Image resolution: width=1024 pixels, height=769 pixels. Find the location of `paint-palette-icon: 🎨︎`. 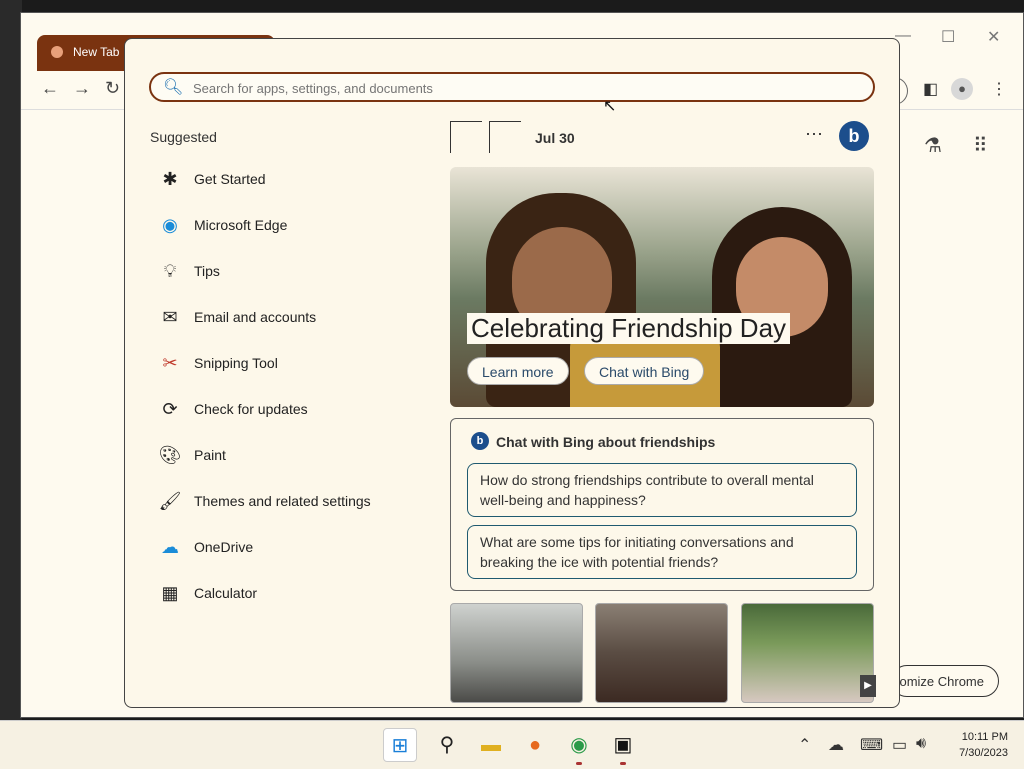

paint-palette-icon: 🎨︎ is located at coordinates (170, 455).